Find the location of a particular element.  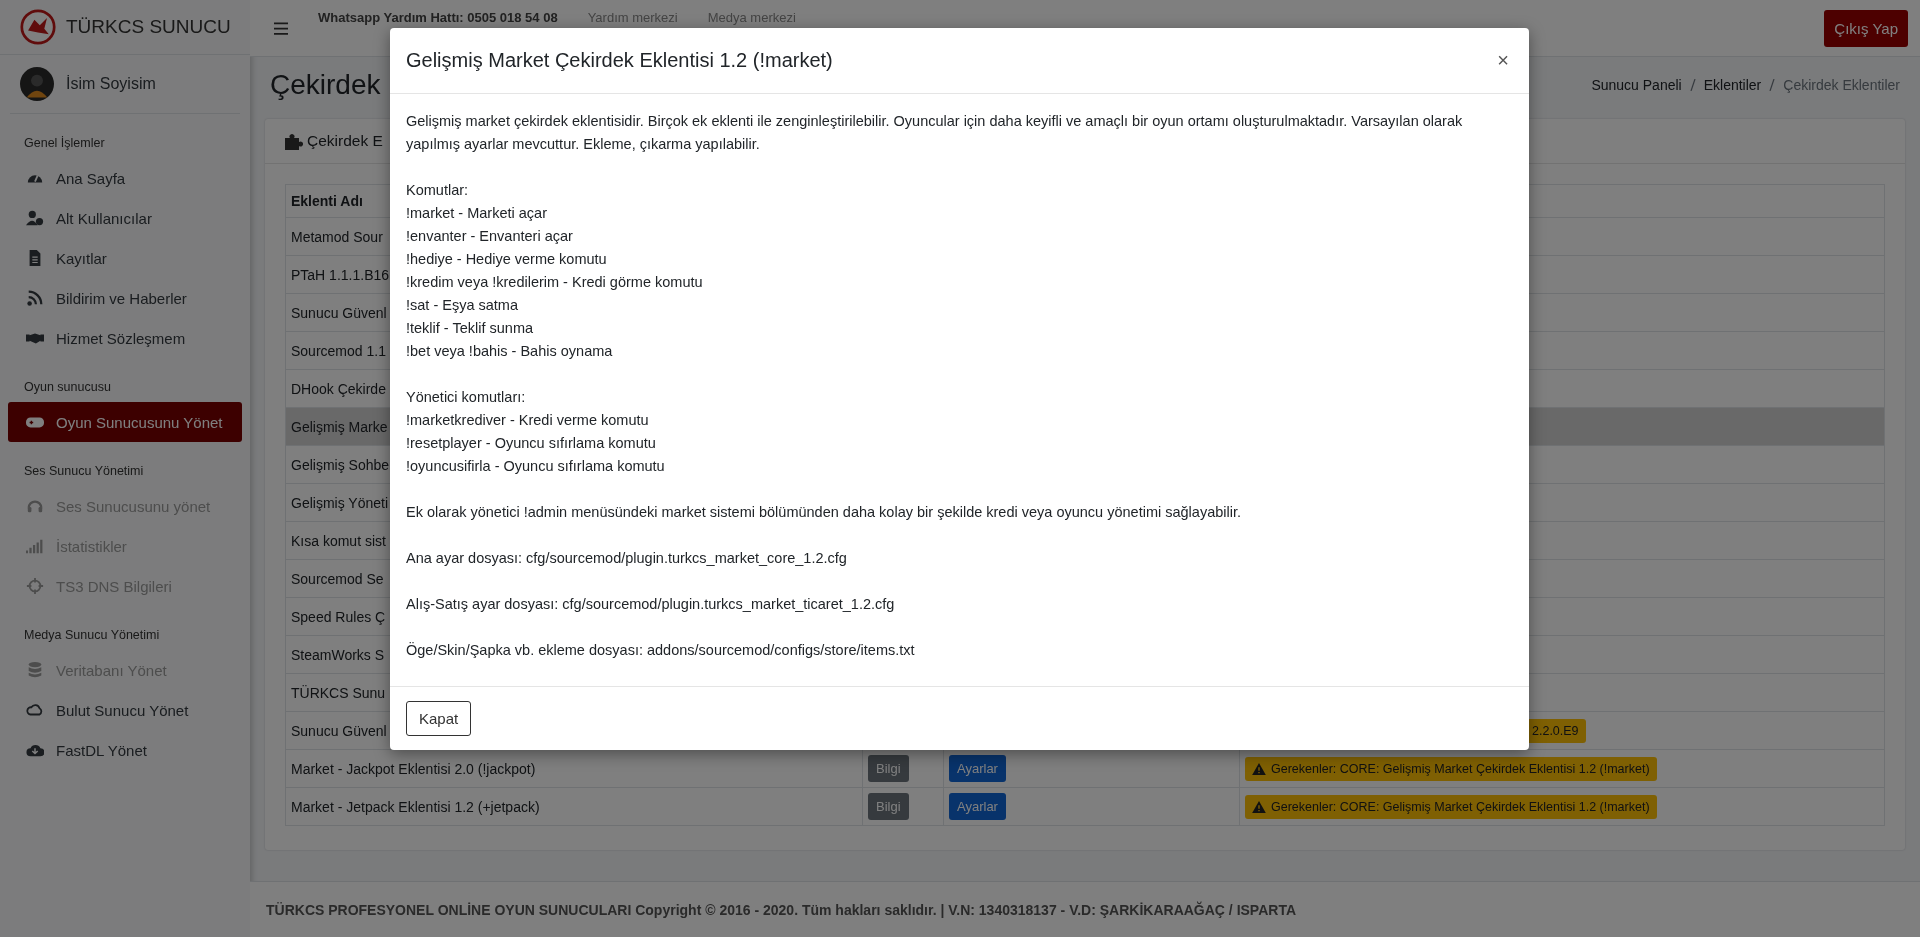

description-text: Yönetici komutları: is located at coordinates (466, 397).